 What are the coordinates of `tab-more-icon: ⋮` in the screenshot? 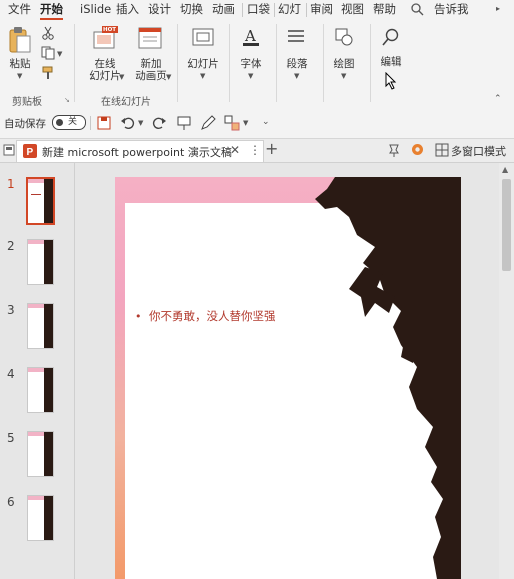 It's located at (255, 150).